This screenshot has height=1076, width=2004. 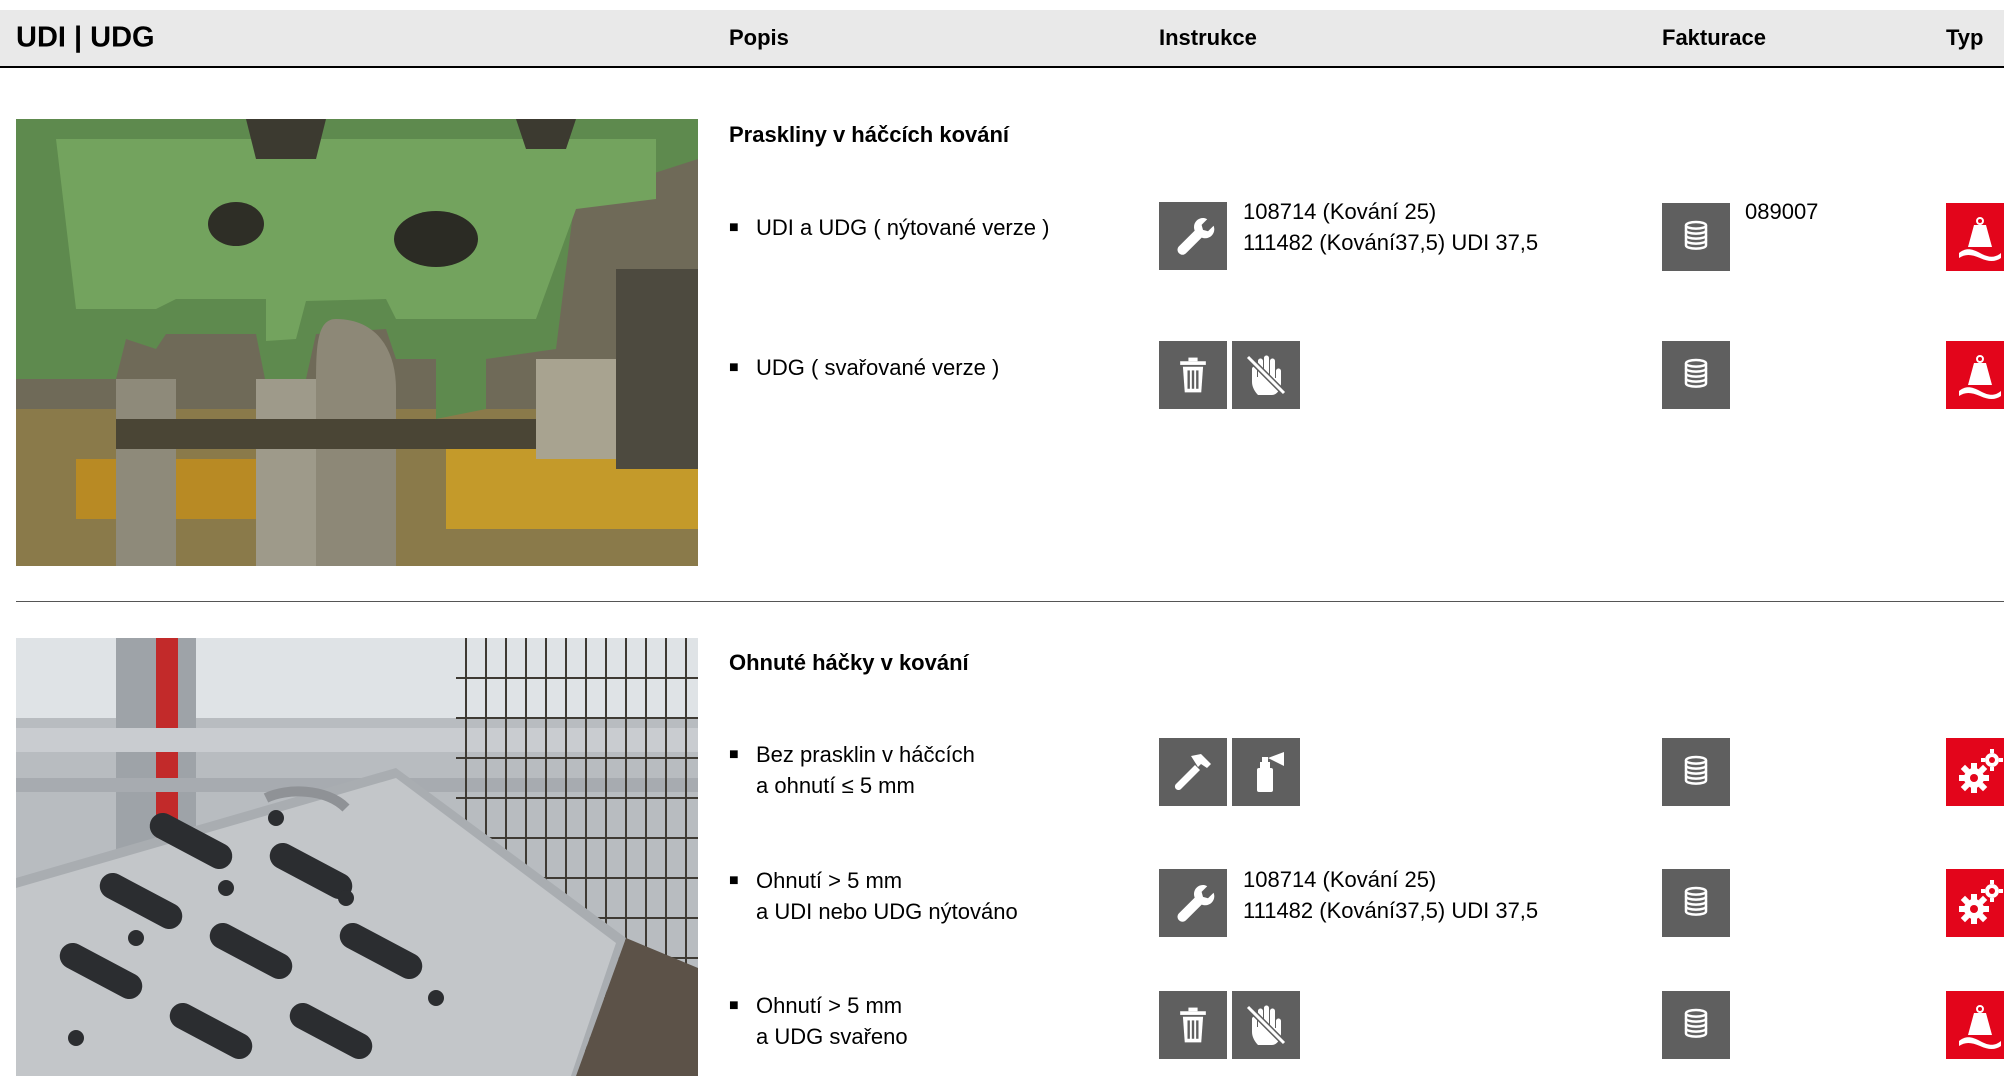 I want to click on section-title-bent-hooks: Ohnuté háčky v kování, so click(x=849, y=662).